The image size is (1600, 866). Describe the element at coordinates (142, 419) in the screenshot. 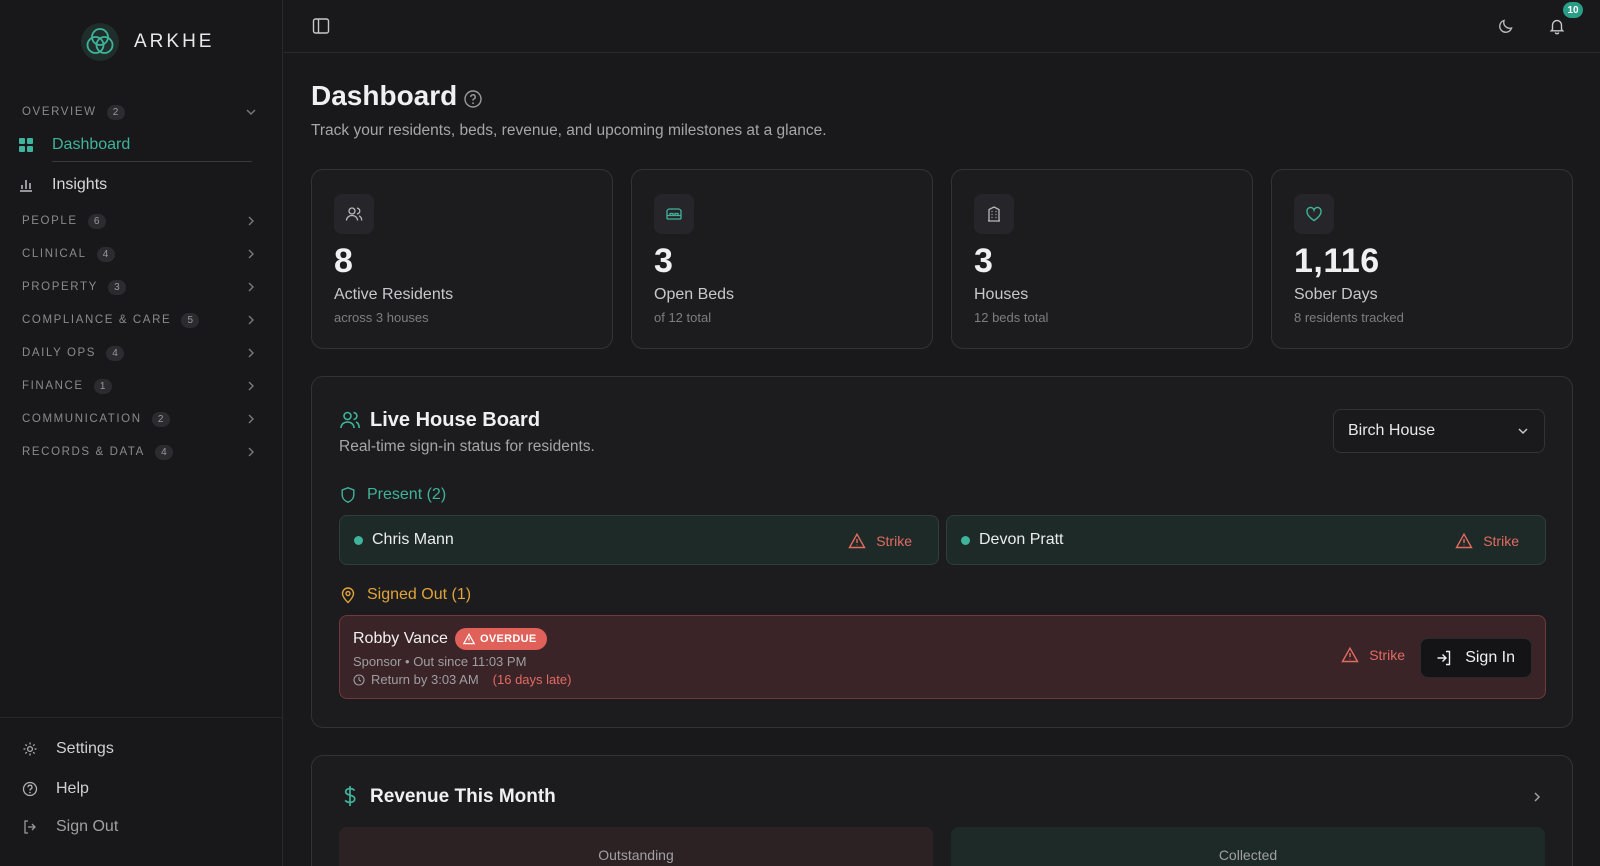

I see `nav-group-communication: COMMUNICATION 2` at that location.